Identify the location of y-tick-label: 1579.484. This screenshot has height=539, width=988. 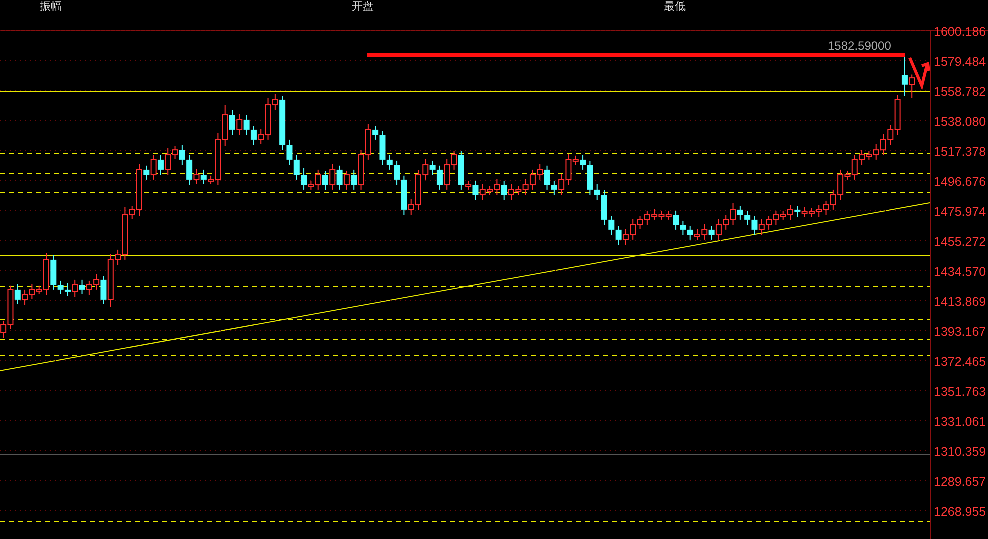
(960, 62).